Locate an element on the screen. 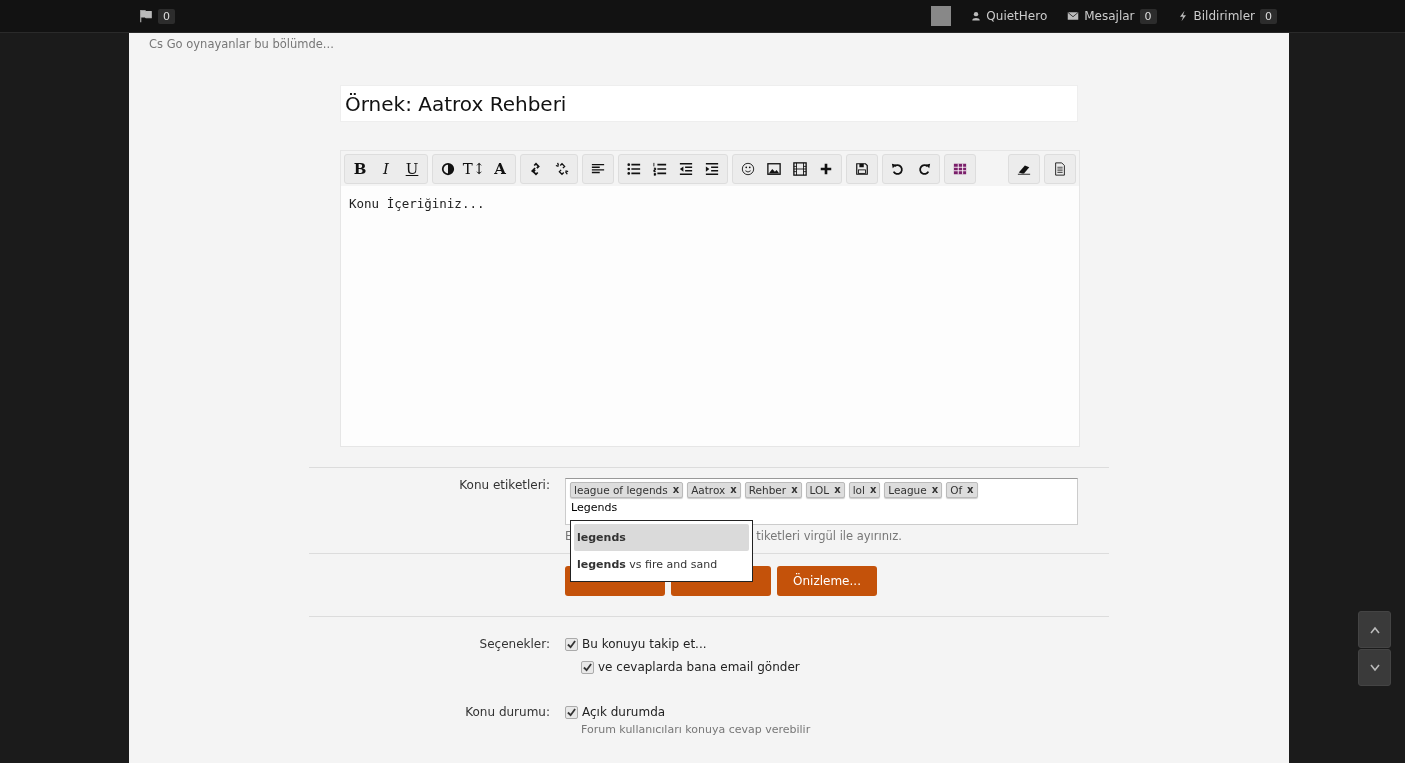  checkbox-label: Açık durumda is located at coordinates (624, 712).